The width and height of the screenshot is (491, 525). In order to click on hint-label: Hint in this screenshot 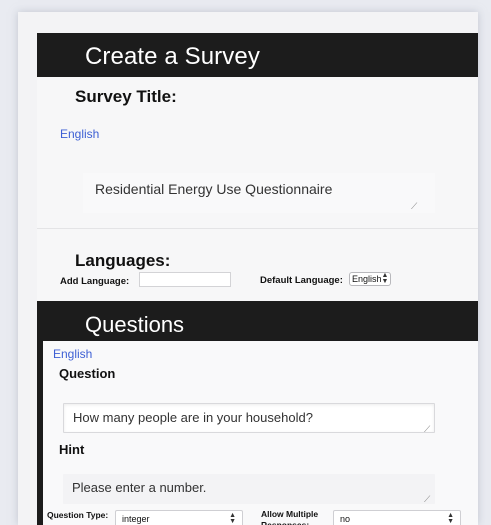, I will do `click(72, 449)`.